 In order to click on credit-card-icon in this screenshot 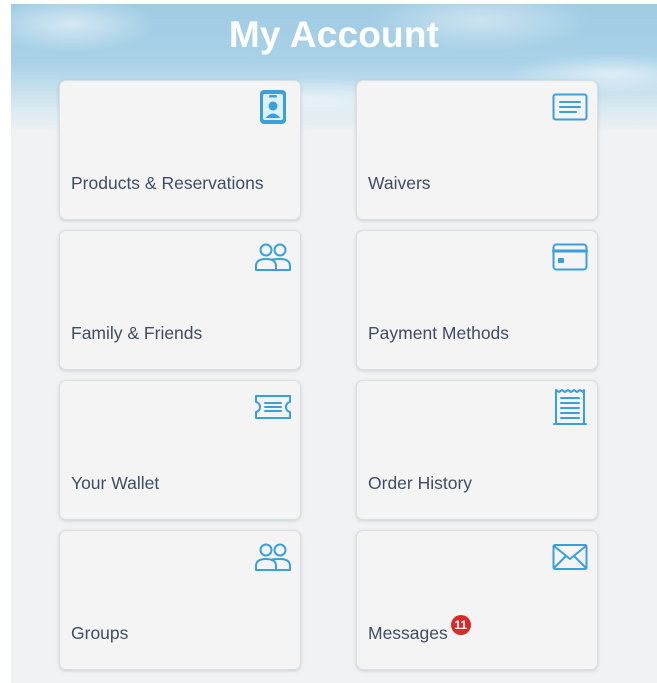, I will do `click(570, 257)`.